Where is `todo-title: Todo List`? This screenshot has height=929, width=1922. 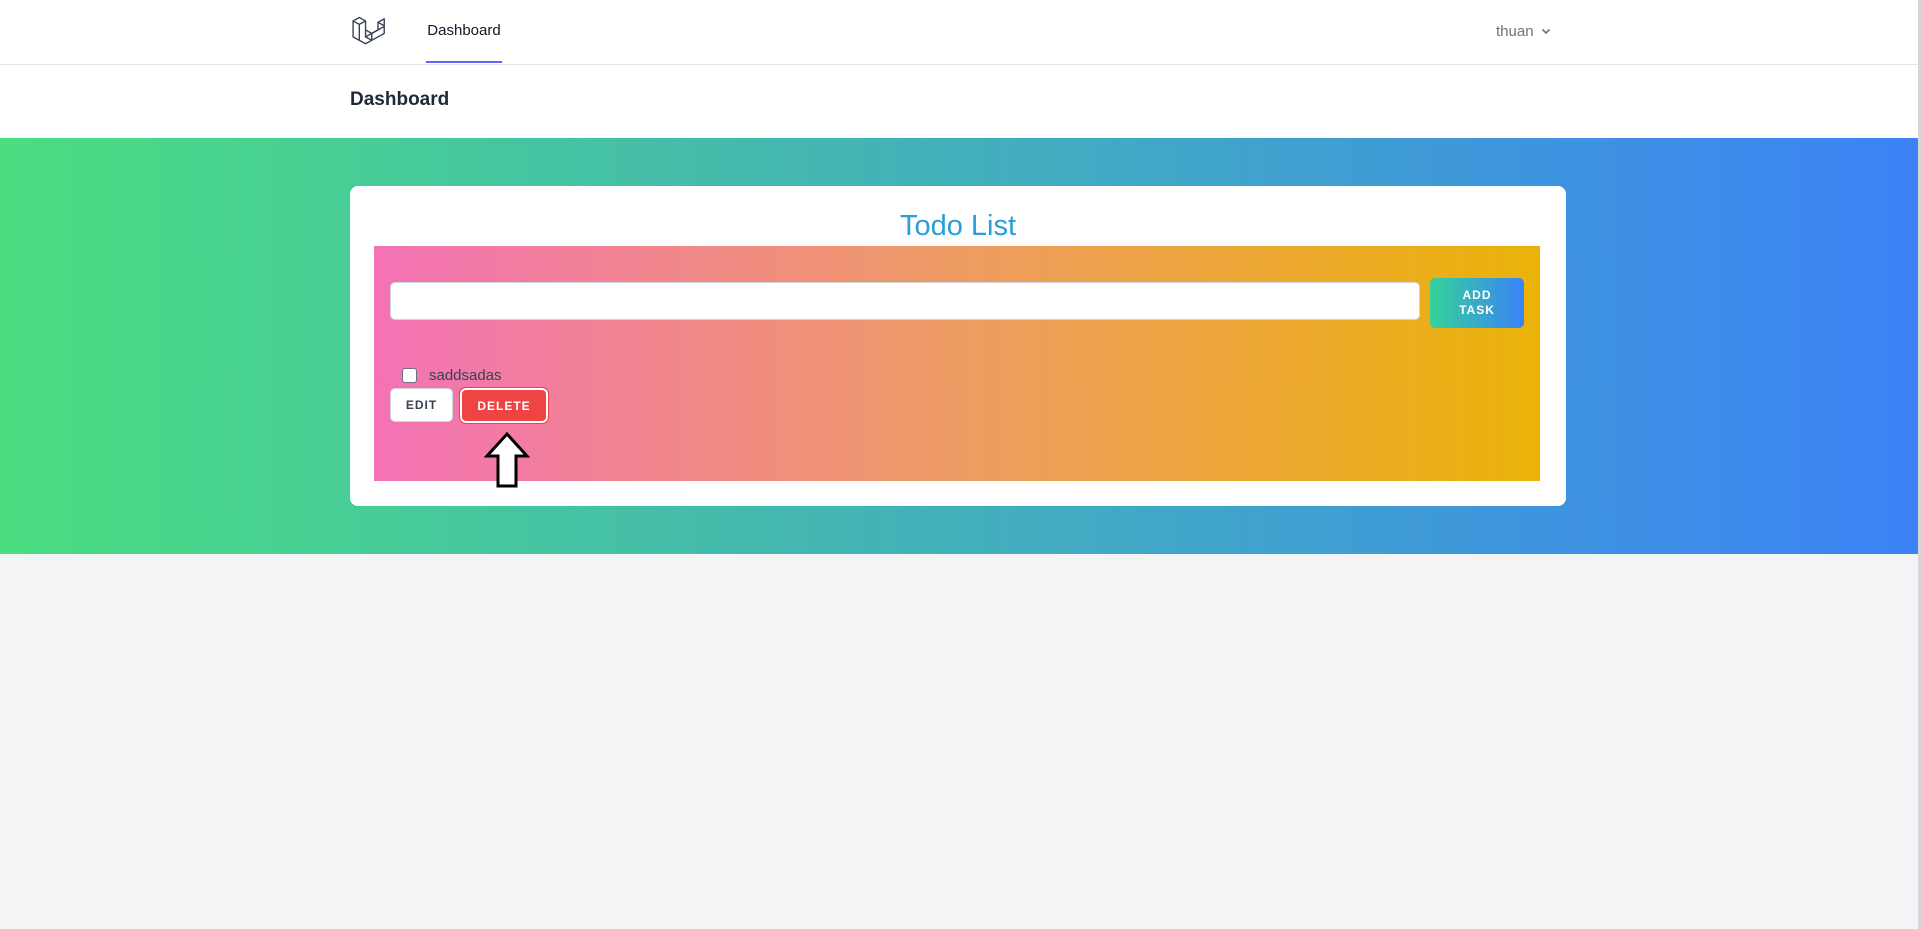 todo-title: Todo List is located at coordinates (958, 226).